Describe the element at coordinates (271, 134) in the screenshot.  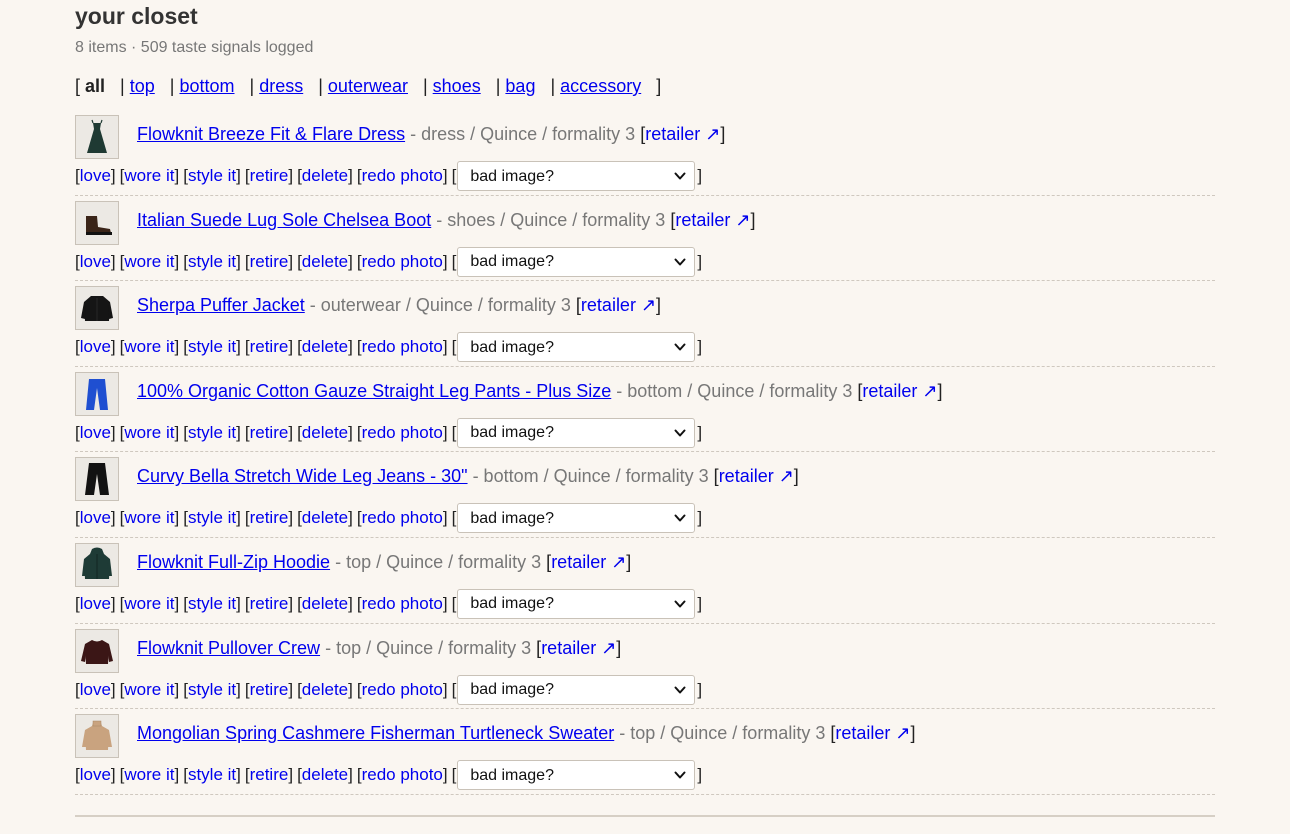
I see `item-title-link: Flowknit Breeze Fit & Flare Dress` at that location.